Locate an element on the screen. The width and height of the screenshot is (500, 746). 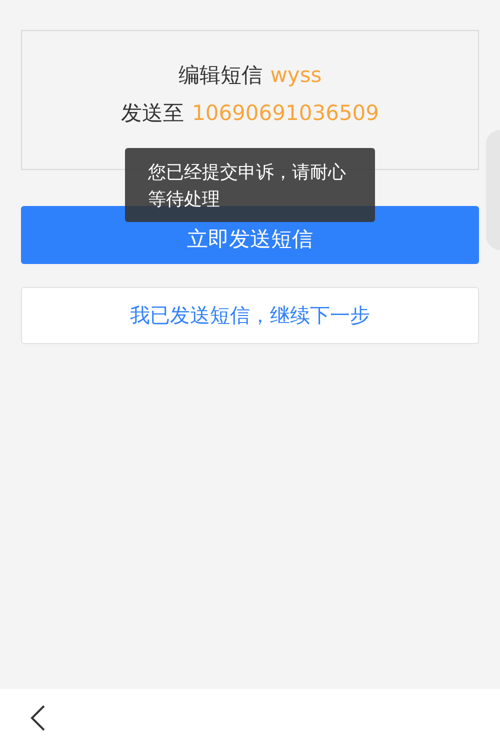
edit-sms-label: 编辑短信 is located at coordinates (220, 75).